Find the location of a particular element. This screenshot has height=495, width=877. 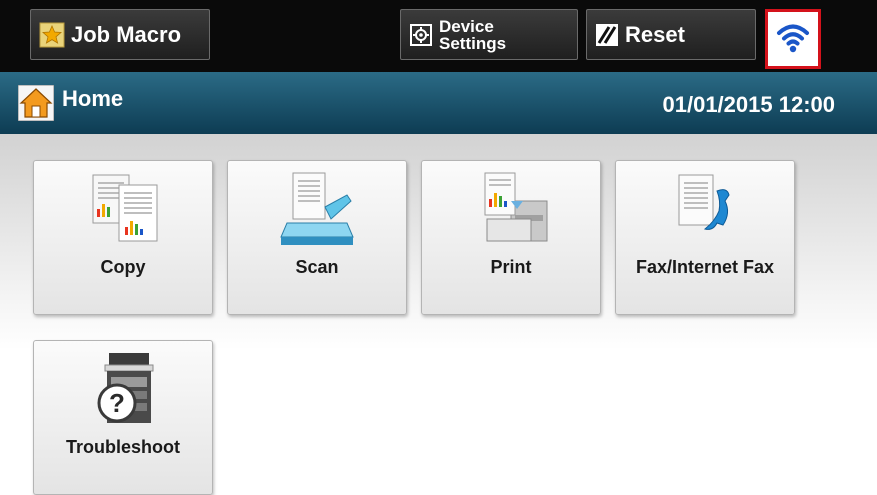

job-macro-label: Job Macro is located at coordinates (126, 34).